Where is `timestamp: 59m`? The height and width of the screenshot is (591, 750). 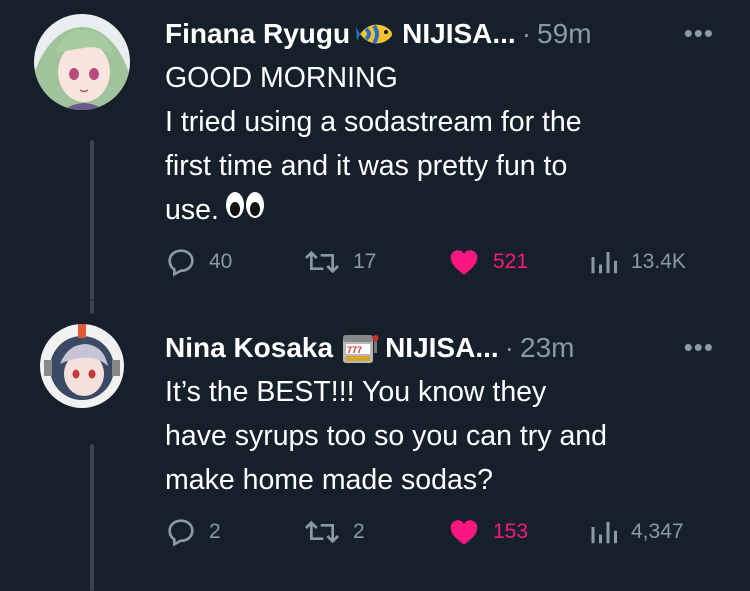
timestamp: 59m is located at coordinates (564, 34).